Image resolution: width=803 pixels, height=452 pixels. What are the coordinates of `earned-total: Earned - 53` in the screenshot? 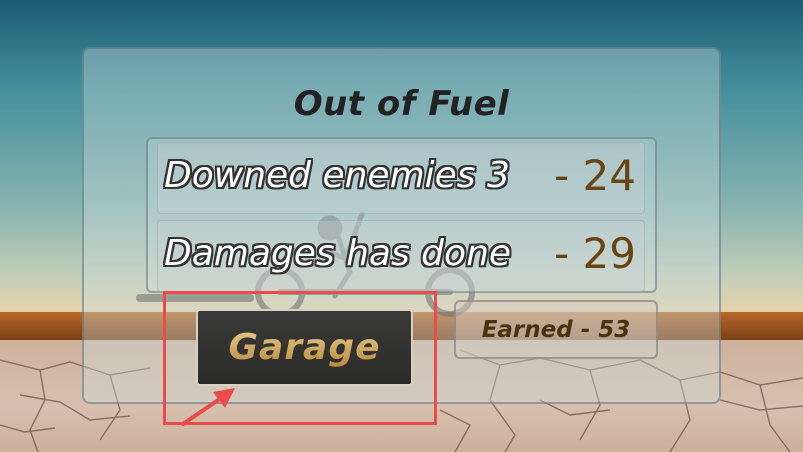 It's located at (556, 329).